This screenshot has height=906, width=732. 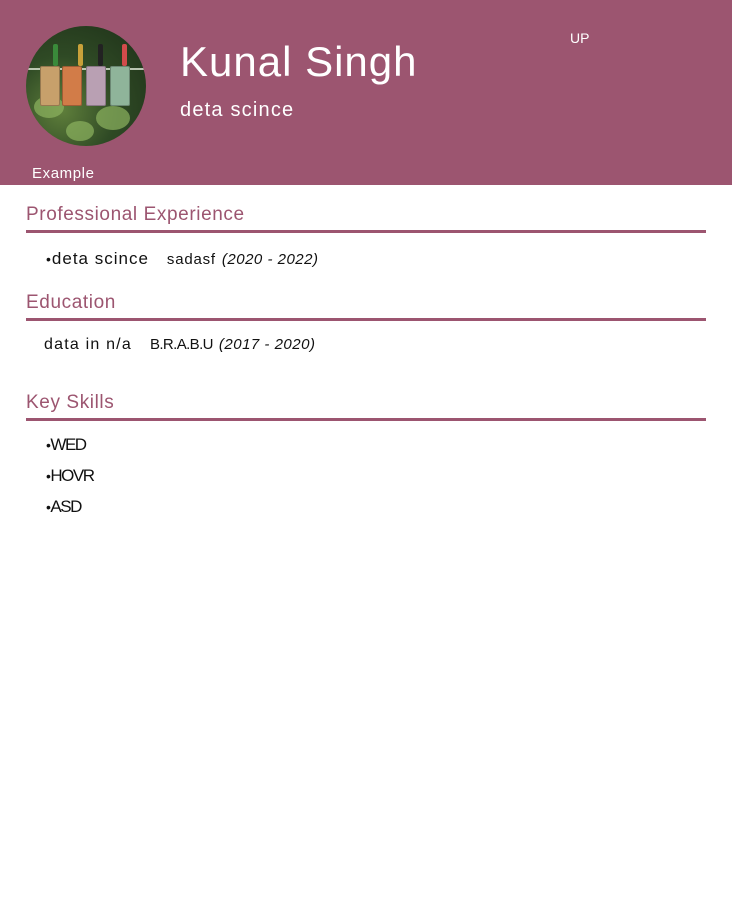 I want to click on skill-item: •ASD, so click(x=376, y=506).